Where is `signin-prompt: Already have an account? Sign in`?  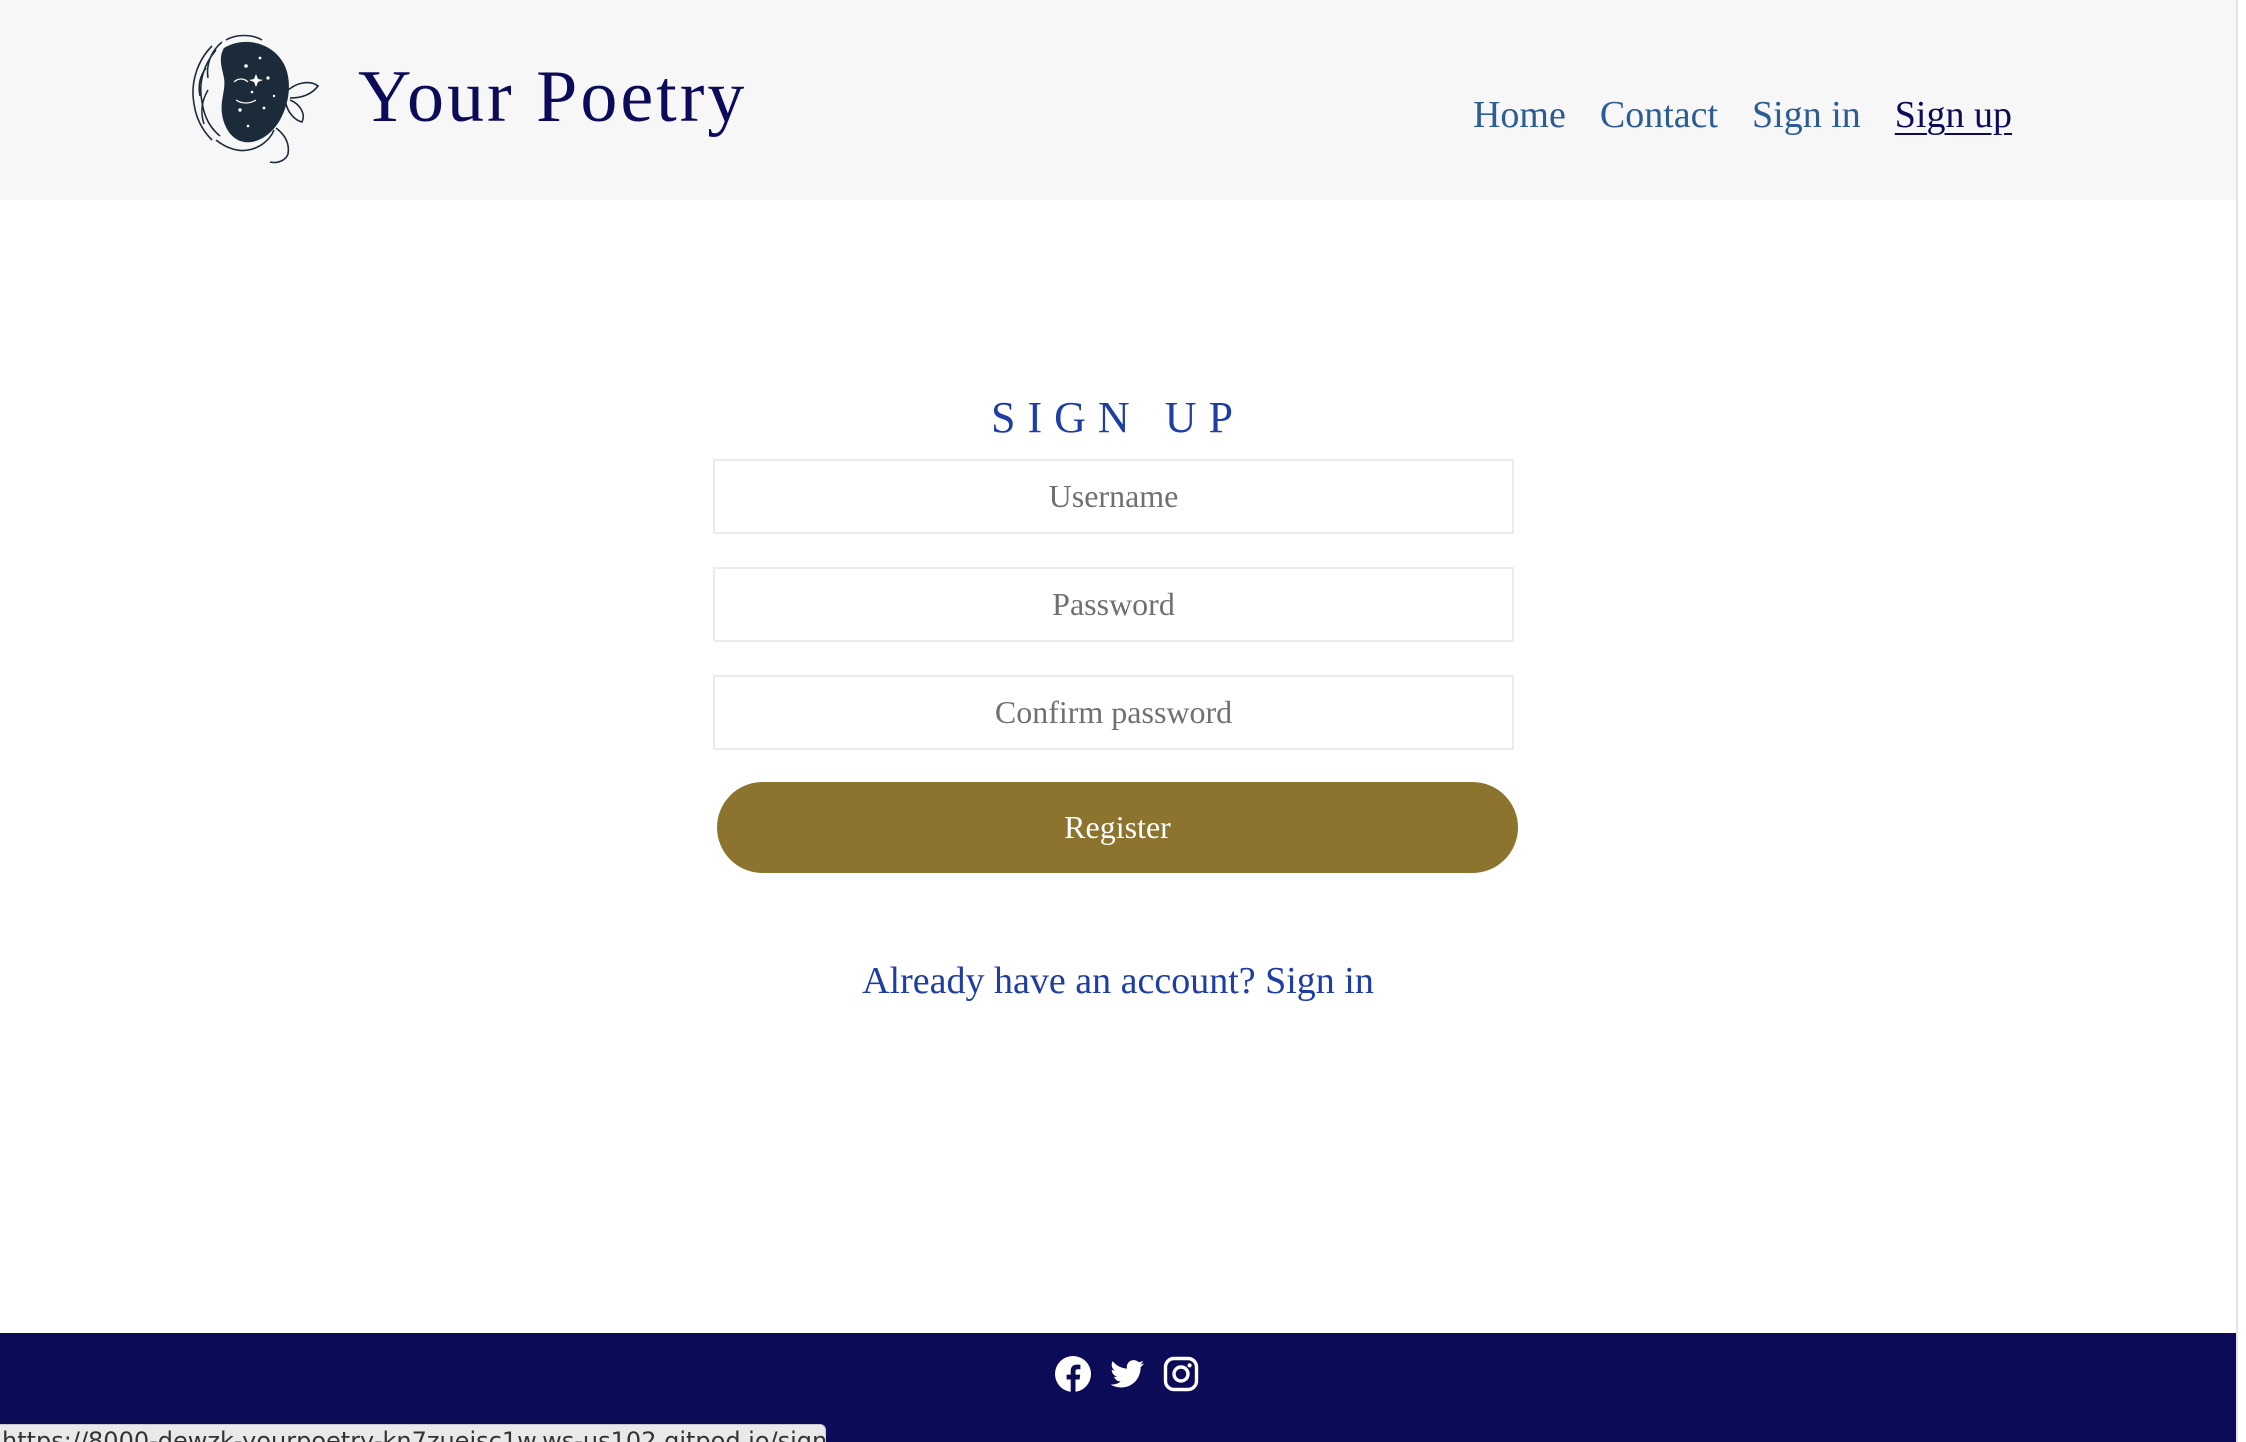 signin-prompt: Already have an account? Sign in is located at coordinates (1118, 981).